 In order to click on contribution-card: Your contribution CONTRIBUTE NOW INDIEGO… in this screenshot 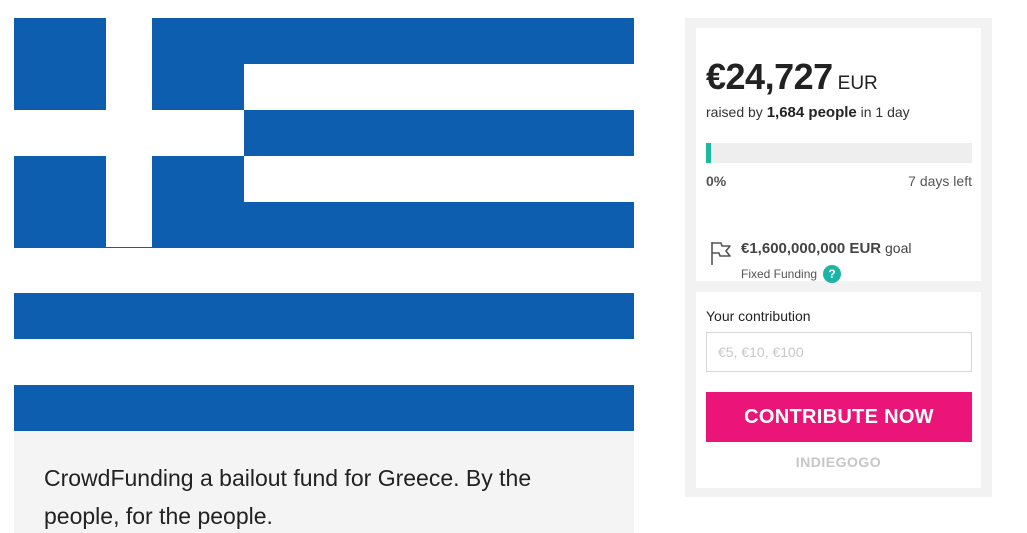, I will do `click(838, 390)`.